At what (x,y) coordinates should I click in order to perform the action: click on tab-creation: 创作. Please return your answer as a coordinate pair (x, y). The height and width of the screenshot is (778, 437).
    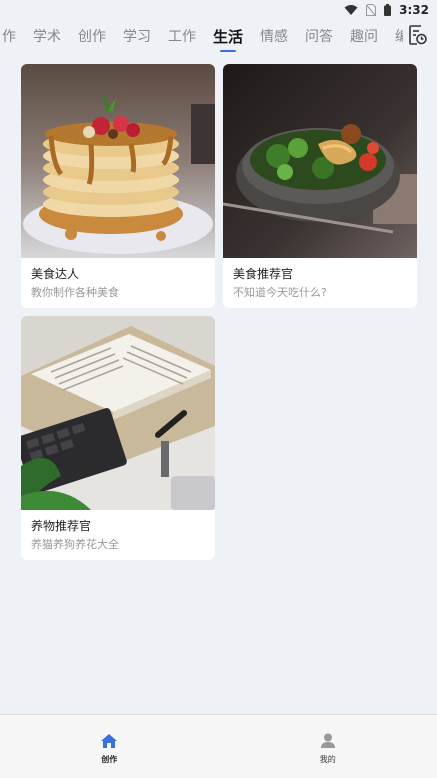
    Looking at the image, I should click on (92, 37).